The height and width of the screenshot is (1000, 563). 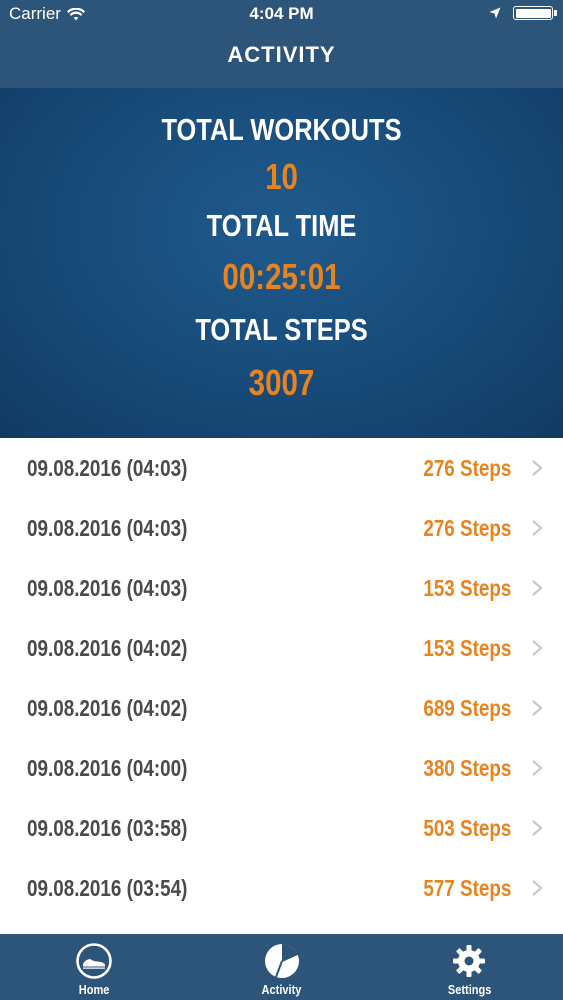 I want to click on battery-icon, so click(x=535, y=13).